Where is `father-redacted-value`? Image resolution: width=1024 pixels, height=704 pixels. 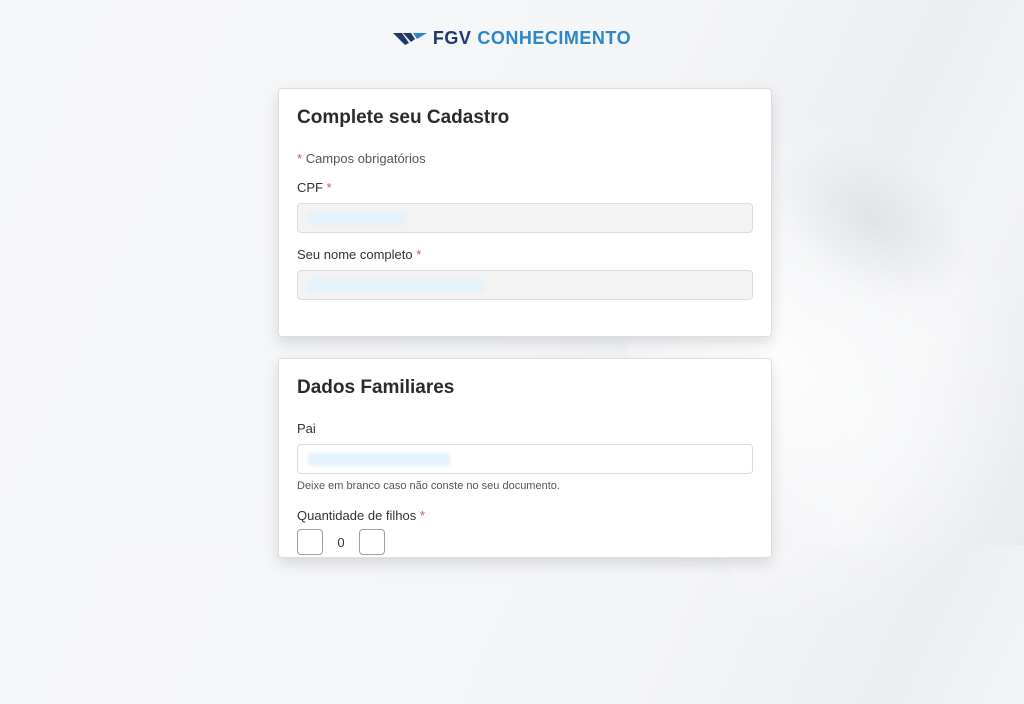
father-redacted-value is located at coordinates (379, 459).